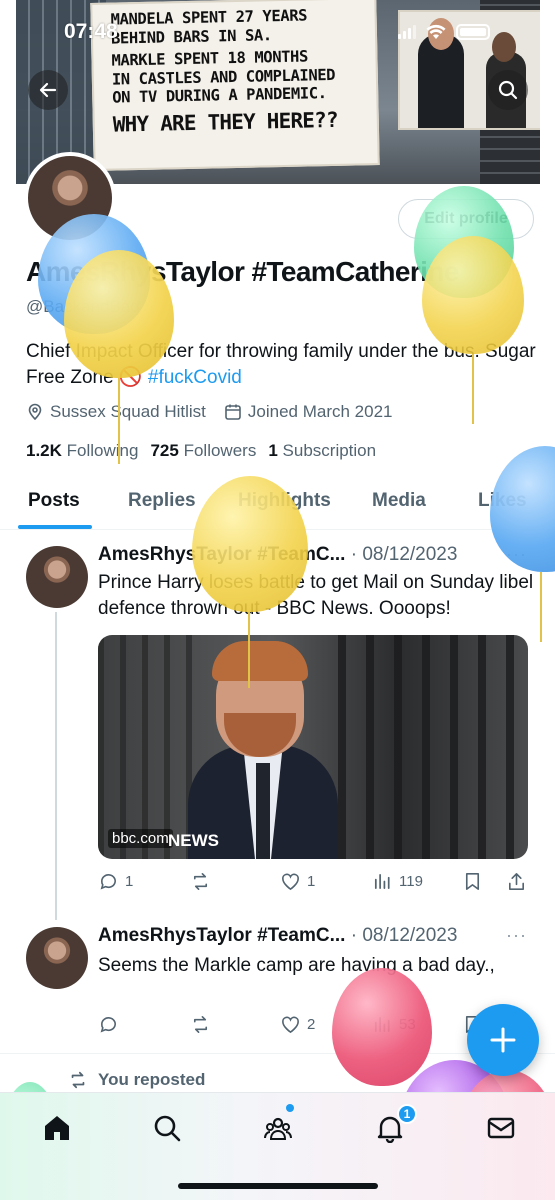 This screenshot has height=1200, width=555. I want to click on location-text: Sussex Squad Hitlist, so click(128, 411).